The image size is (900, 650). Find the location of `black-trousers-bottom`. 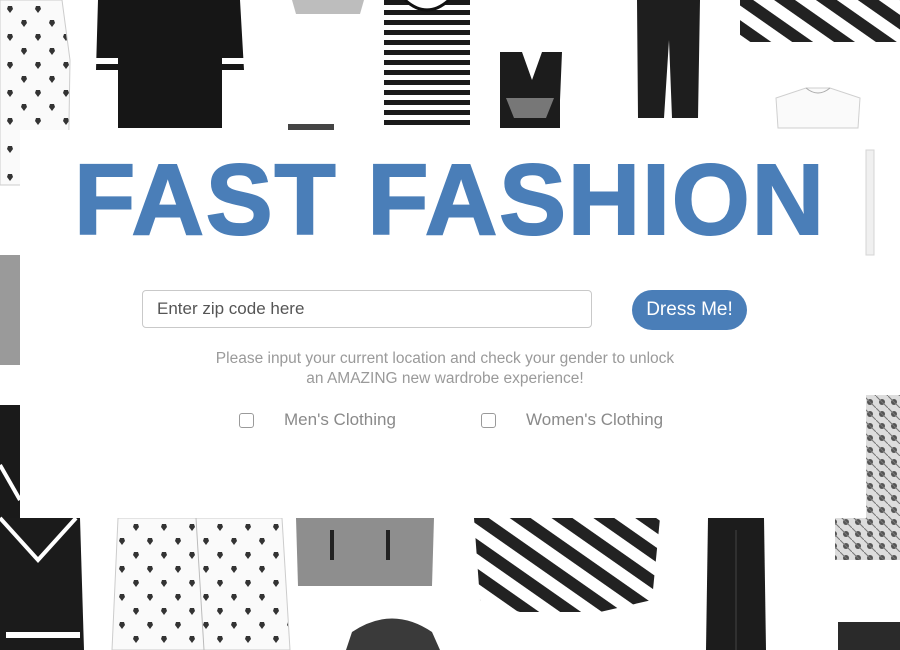

black-trousers-bottom is located at coordinates (736, 584).